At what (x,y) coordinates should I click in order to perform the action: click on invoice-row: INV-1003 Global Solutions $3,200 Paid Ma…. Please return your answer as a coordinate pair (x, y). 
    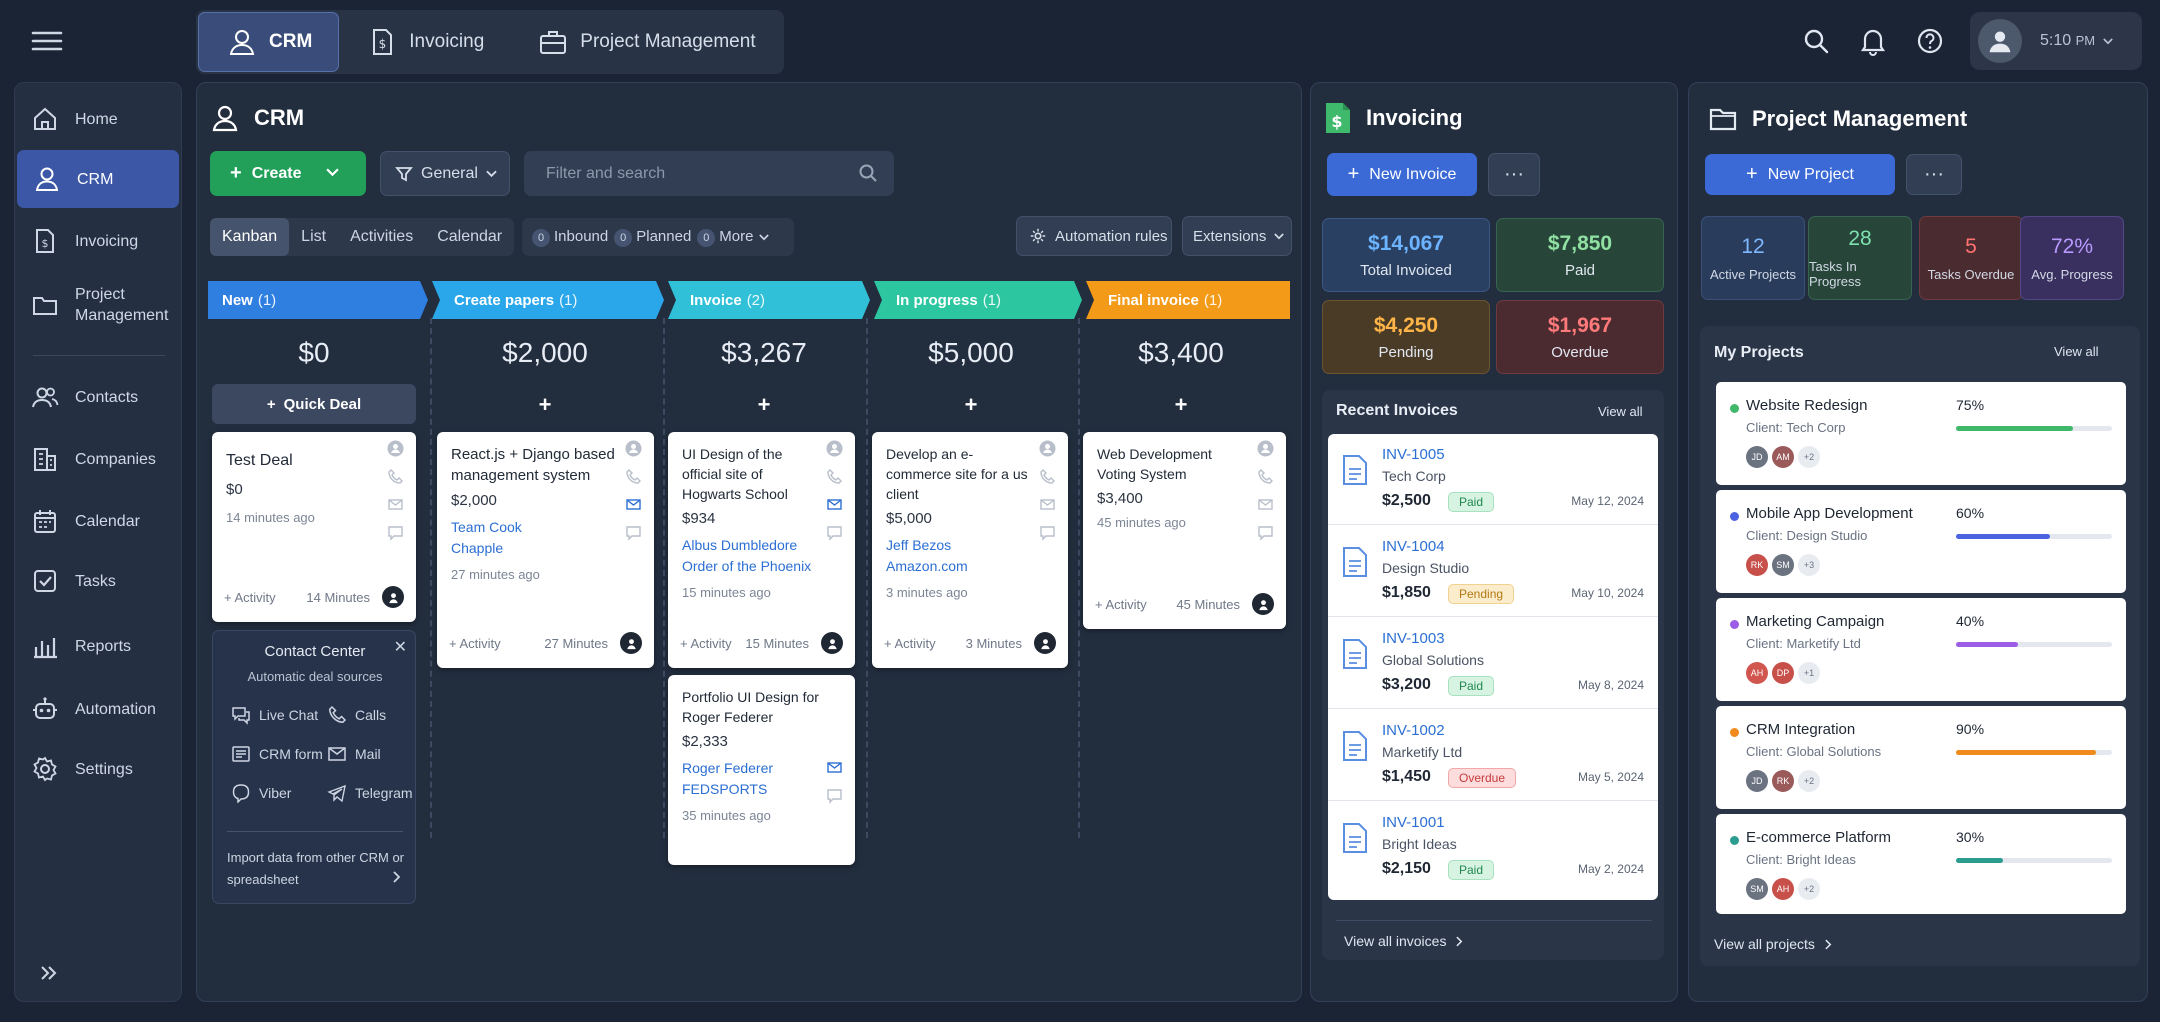
    Looking at the image, I should click on (1493, 663).